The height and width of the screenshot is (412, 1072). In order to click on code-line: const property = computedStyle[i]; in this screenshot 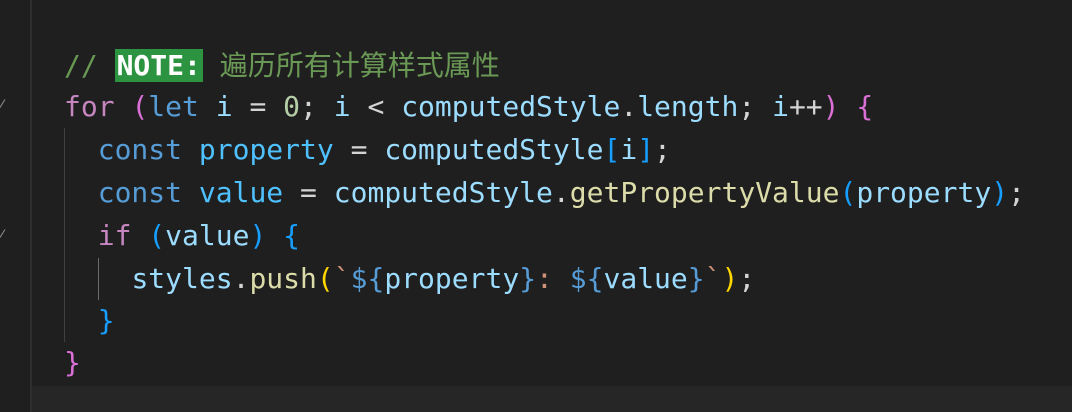, I will do `click(367, 150)`.